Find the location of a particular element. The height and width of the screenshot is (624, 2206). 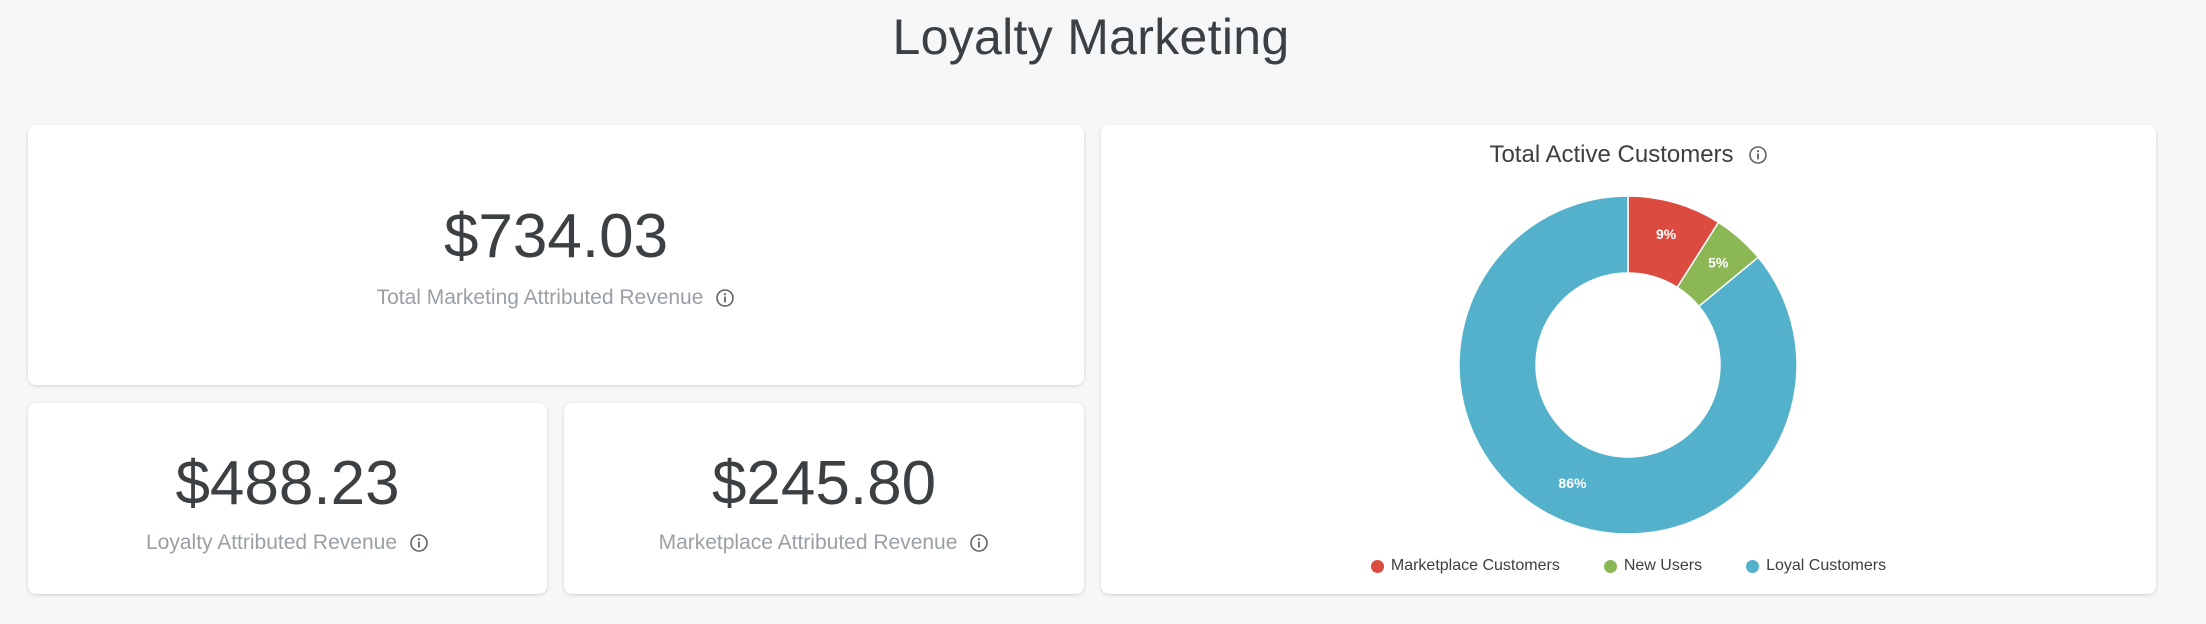

donut-data-label: 86% is located at coordinates (1572, 483).